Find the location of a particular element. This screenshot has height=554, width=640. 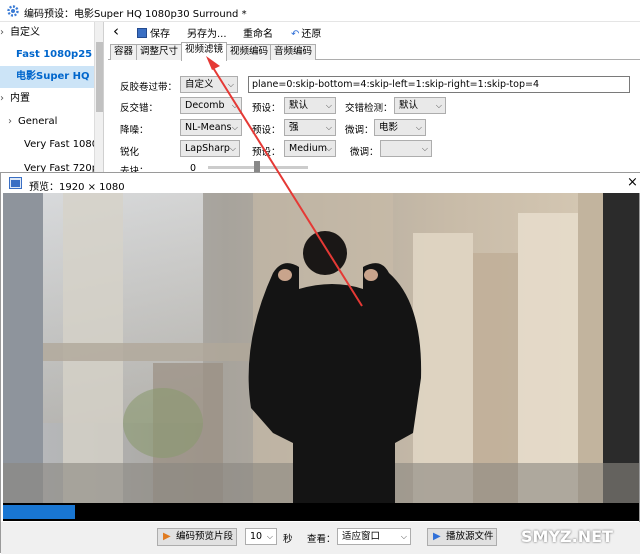

close-icon: × is located at coordinates (632, 182).